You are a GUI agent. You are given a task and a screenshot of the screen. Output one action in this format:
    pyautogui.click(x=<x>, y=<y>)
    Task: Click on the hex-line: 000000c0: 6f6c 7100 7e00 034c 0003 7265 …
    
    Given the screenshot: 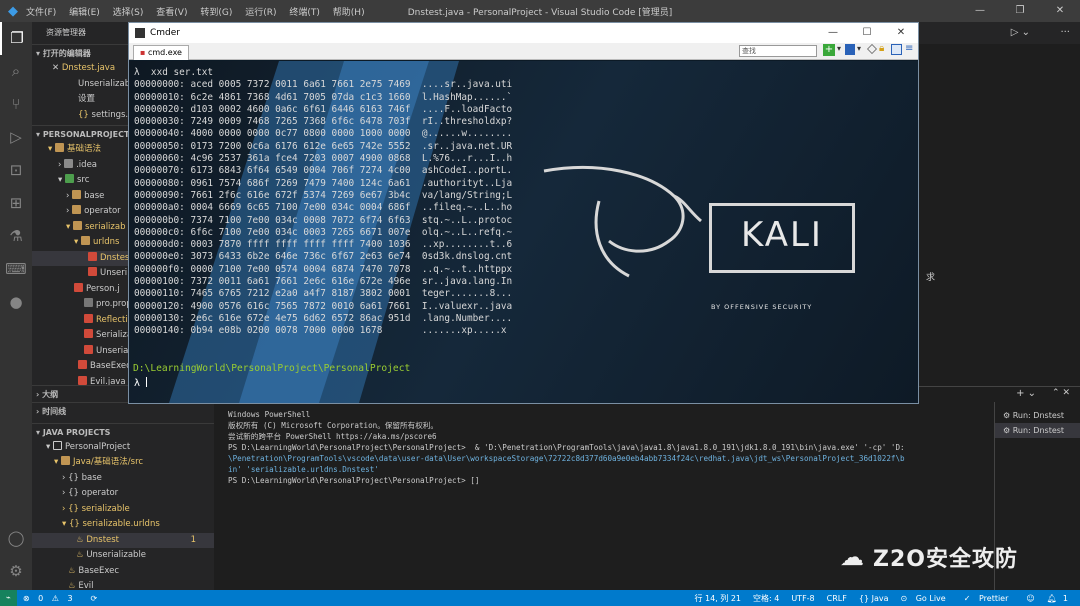 What is the action you would take?
    pyautogui.click(x=323, y=232)
    